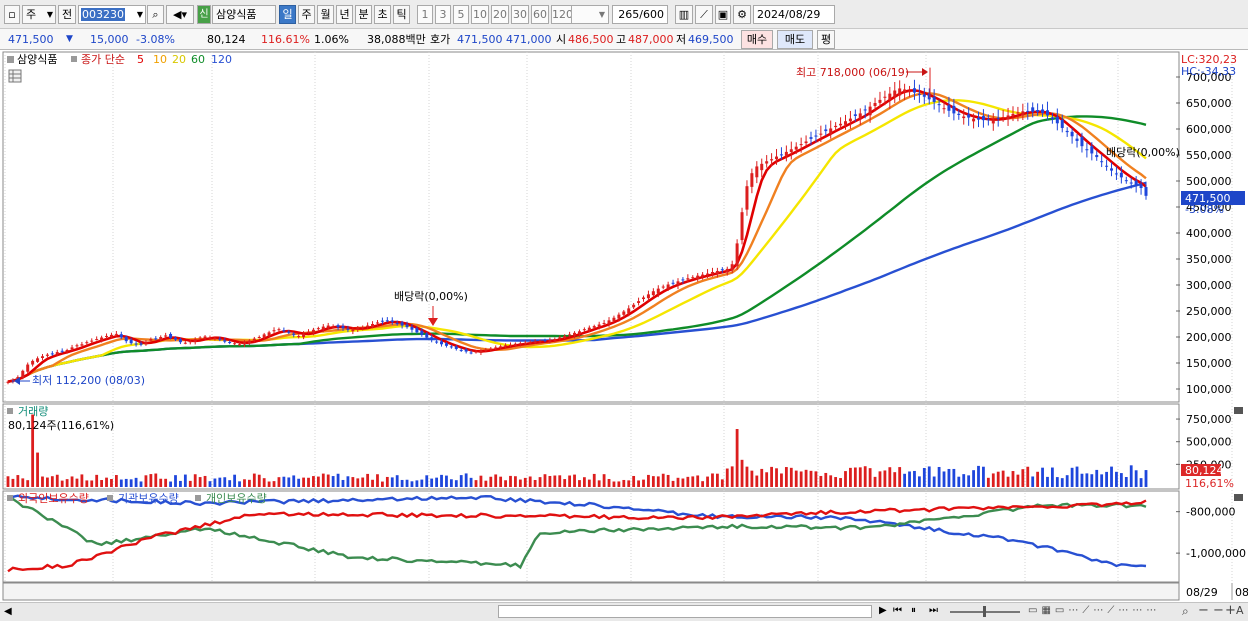 The height and width of the screenshot is (621, 1248). What do you see at coordinates (306, 14) in the screenshot?
I see `period-tab-1: 주` at bounding box center [306, 14].